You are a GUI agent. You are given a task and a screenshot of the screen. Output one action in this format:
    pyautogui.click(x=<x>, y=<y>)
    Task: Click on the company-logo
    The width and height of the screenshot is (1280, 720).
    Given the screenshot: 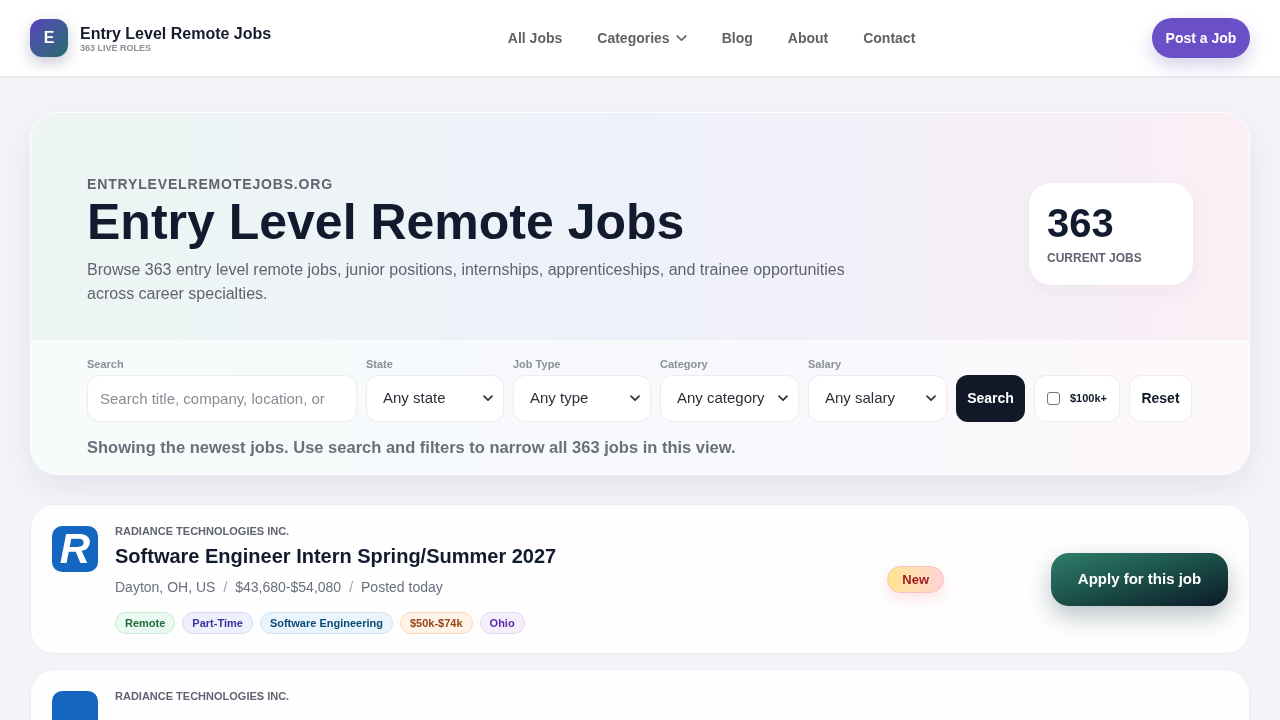 What is the action you would take?
    pyautogui.click(x=75, y=705)
    